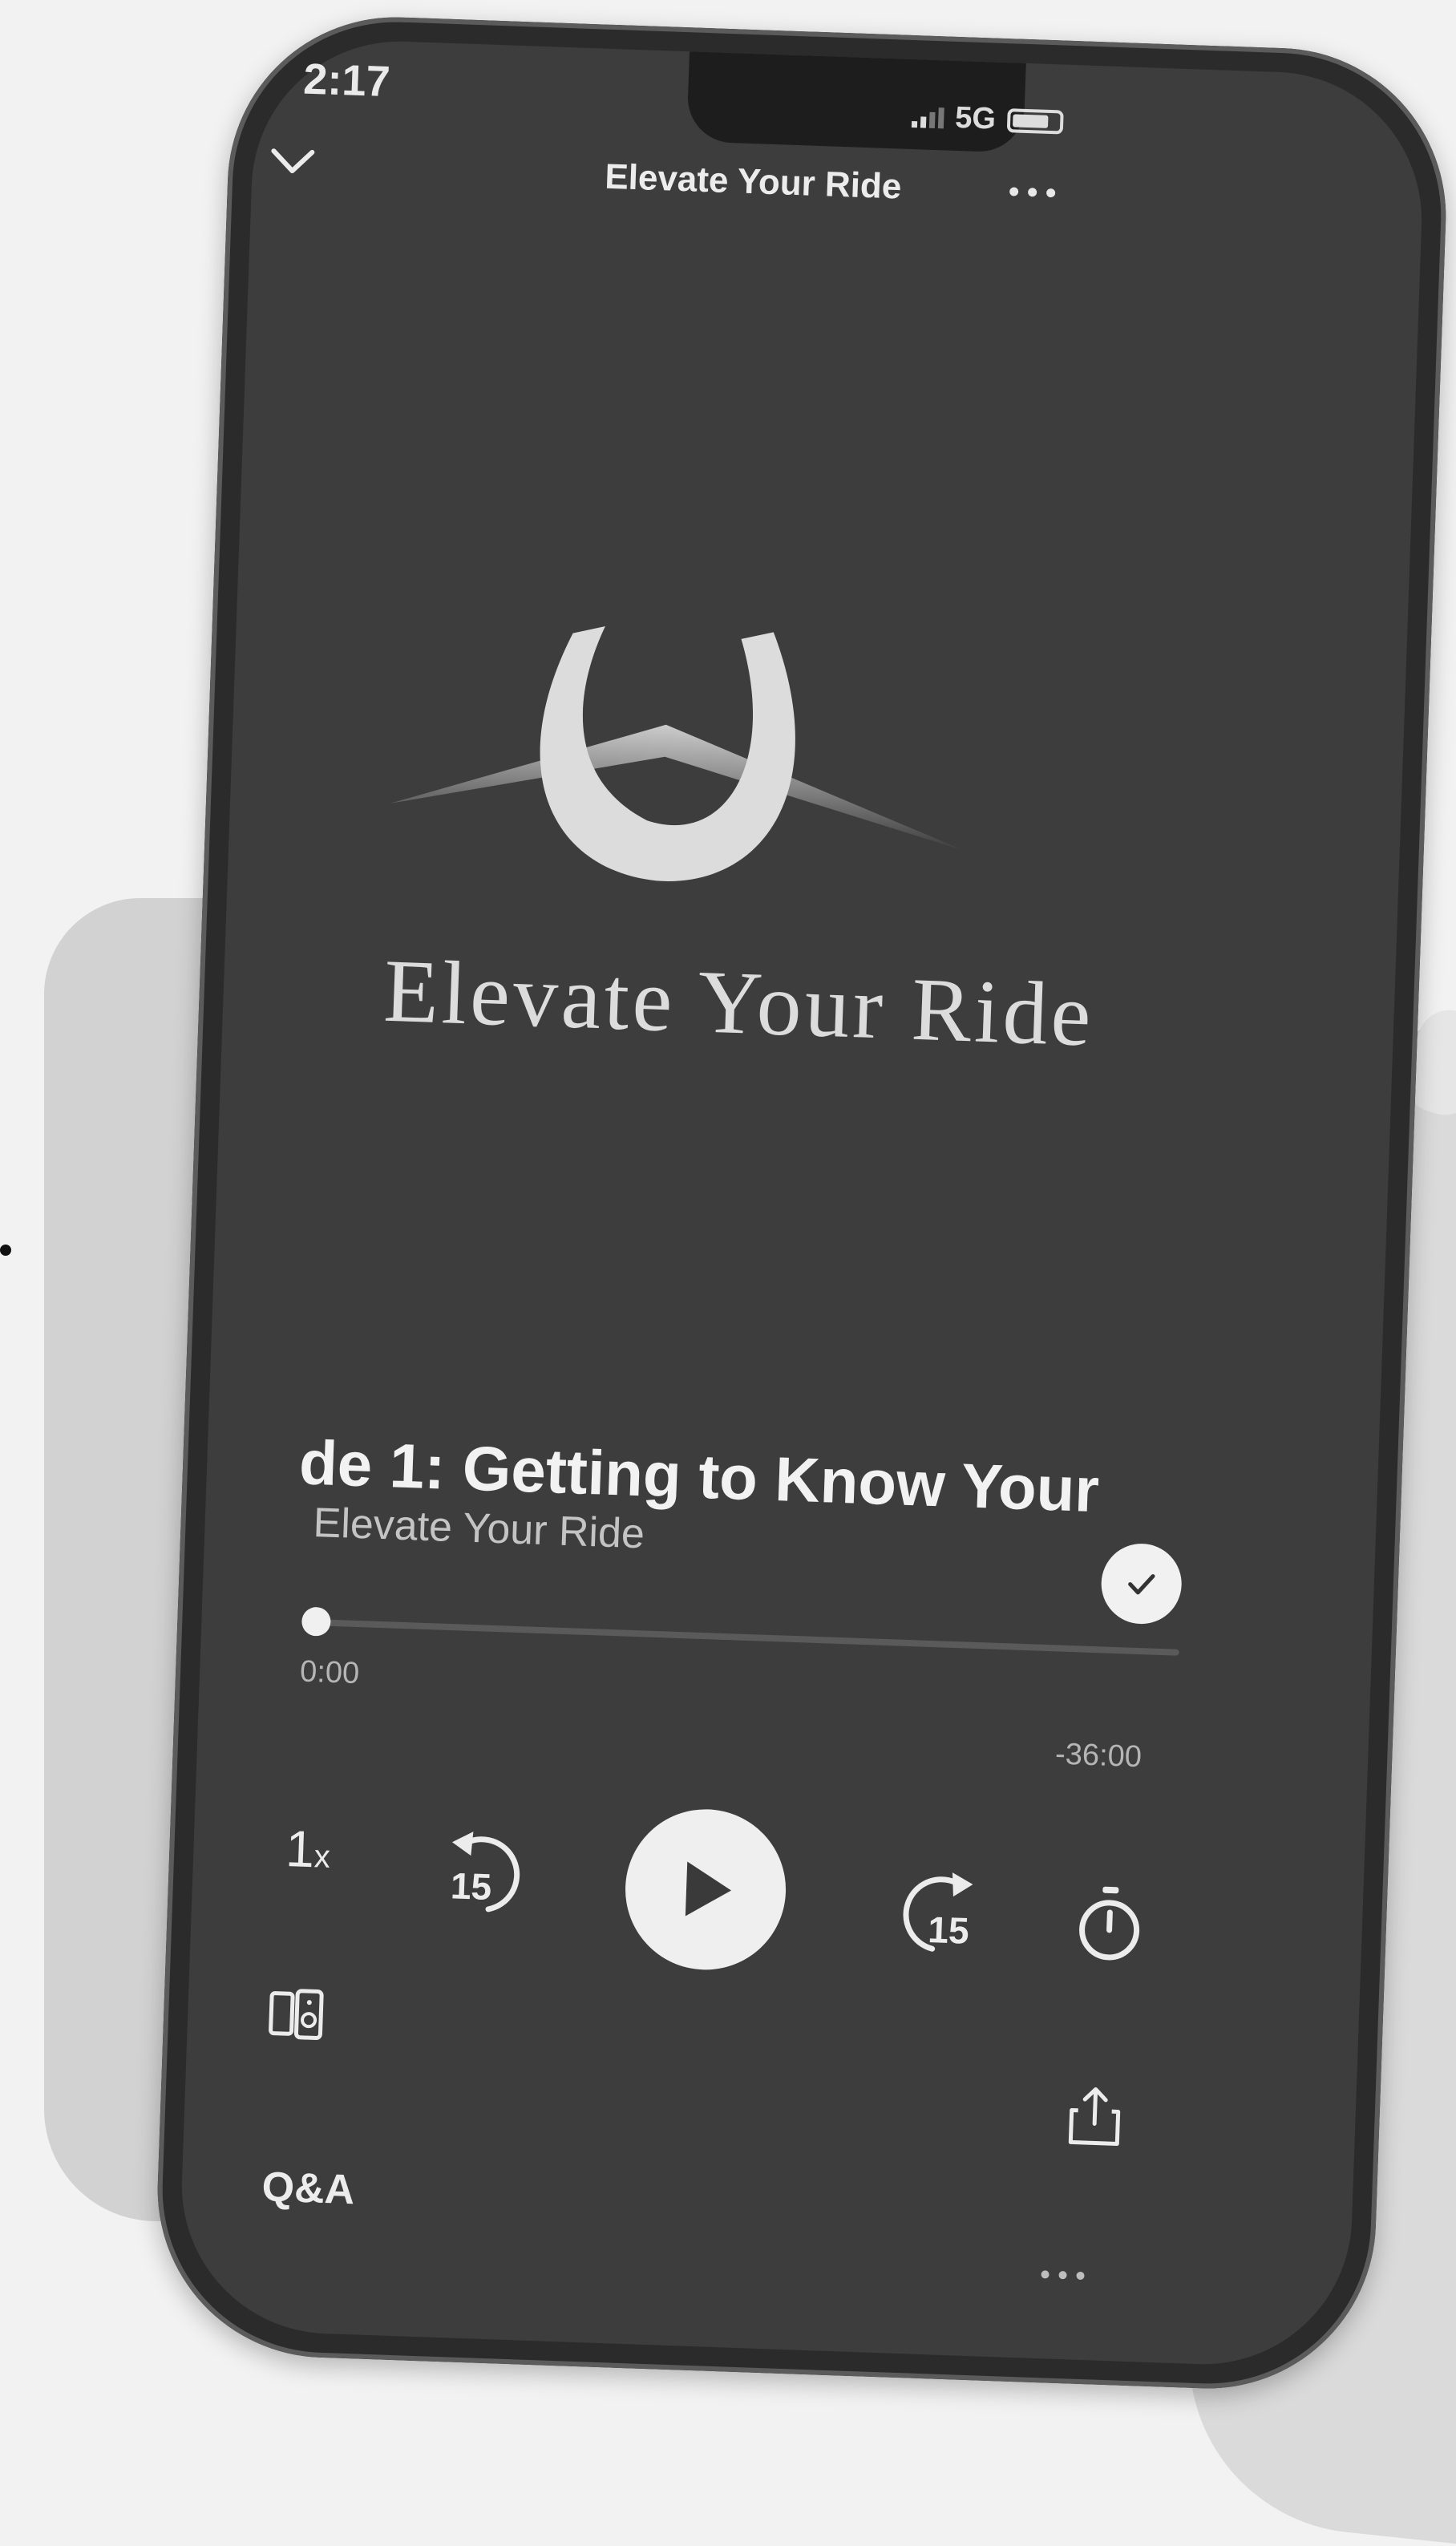 This screenshot has height=2546, width=1456. I want to click on network-label: 5G, so click(976, 119).